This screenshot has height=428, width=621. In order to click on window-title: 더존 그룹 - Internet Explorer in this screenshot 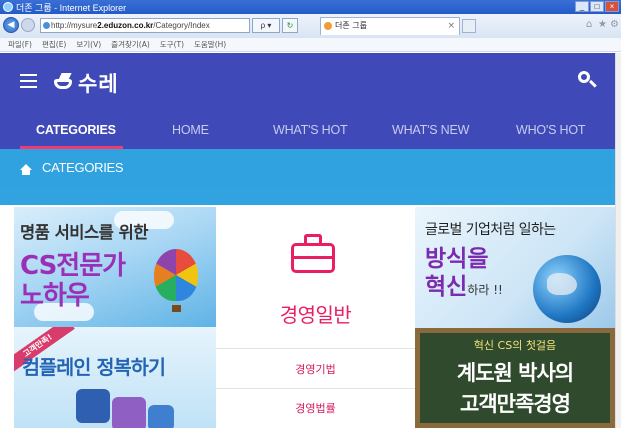, I will do `click(71, 8)`.